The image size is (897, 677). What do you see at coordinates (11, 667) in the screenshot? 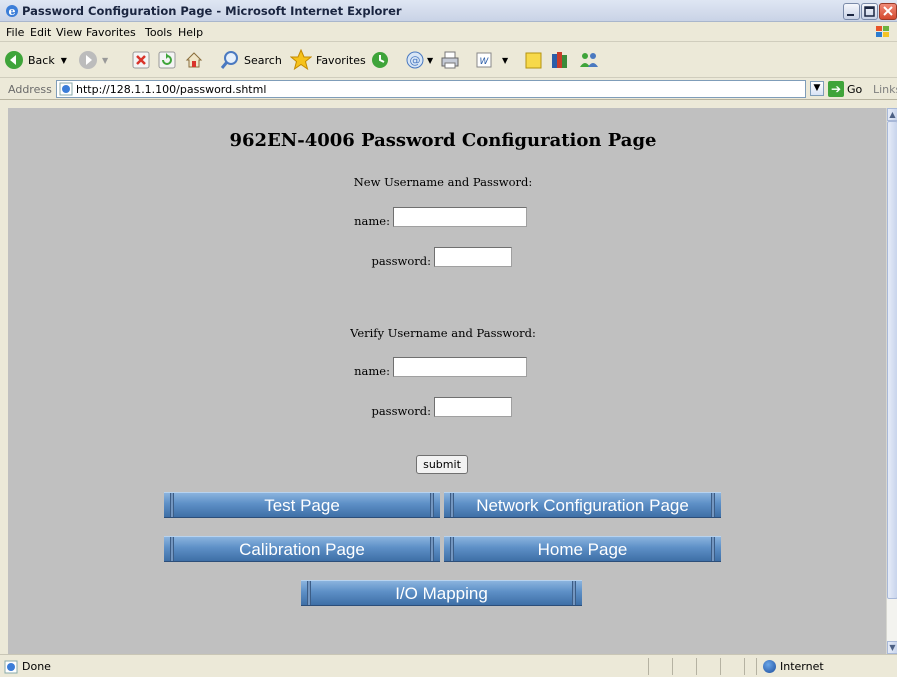
I see `page-done-icon` at bounding box center [11, 667].